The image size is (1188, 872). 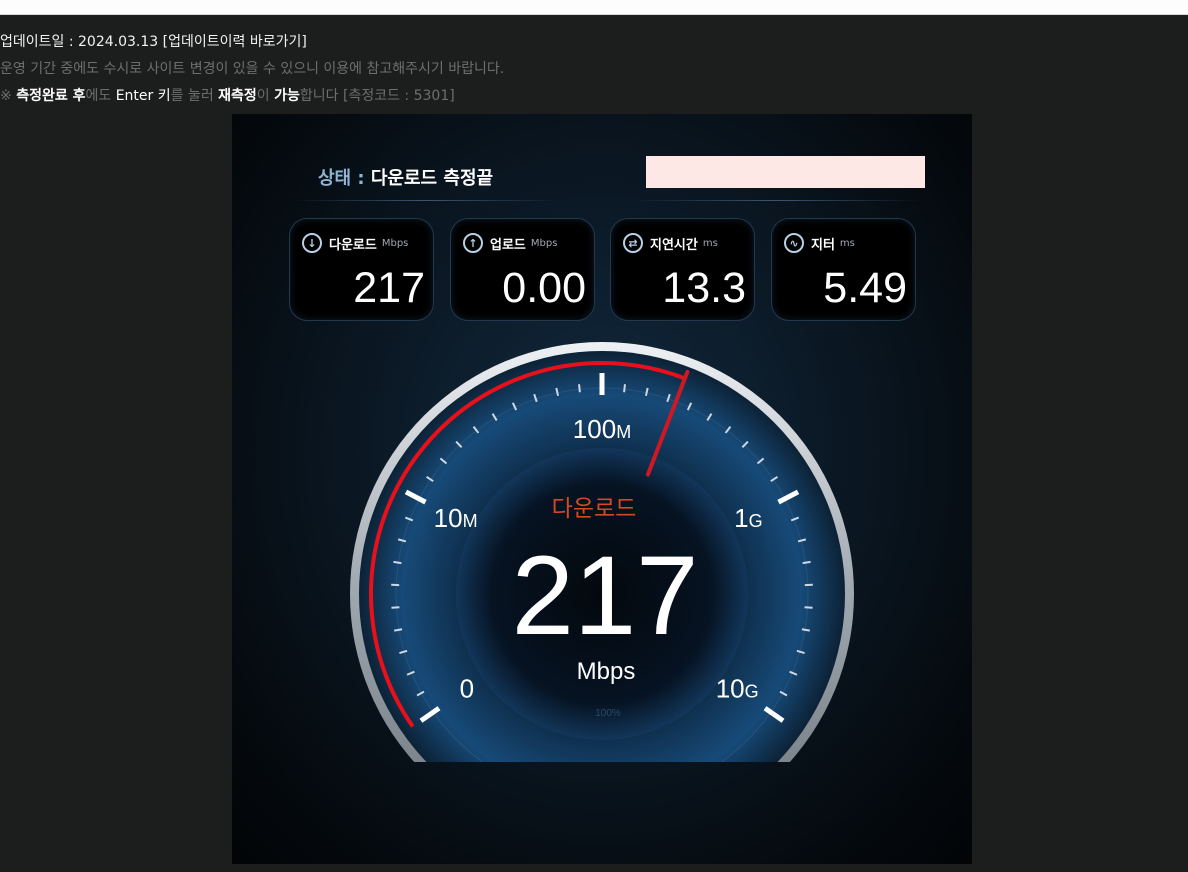 I want to click on scale-label-0: 0, so click(x=467, y=689).